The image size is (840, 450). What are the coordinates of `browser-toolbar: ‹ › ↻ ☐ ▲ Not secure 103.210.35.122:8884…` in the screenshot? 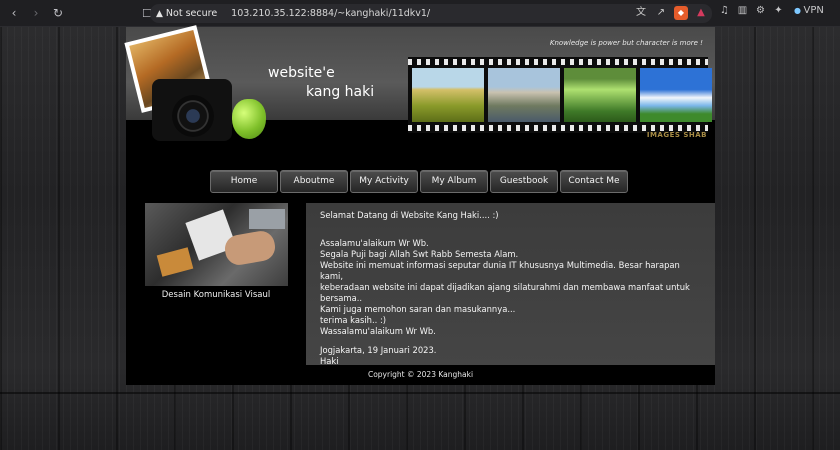 It's located at (420, 13).